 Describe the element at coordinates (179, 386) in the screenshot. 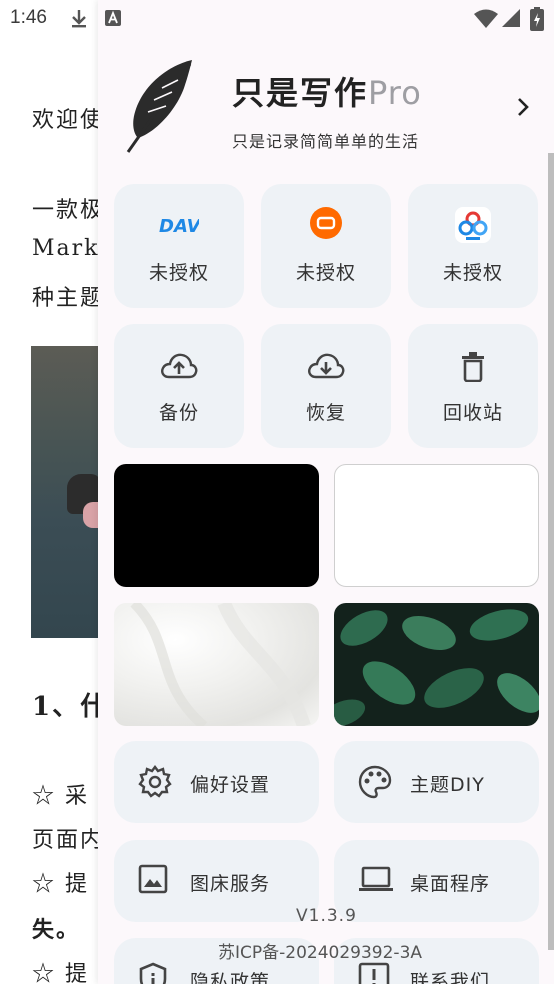

I see `backup-tile: 备份` at that location.